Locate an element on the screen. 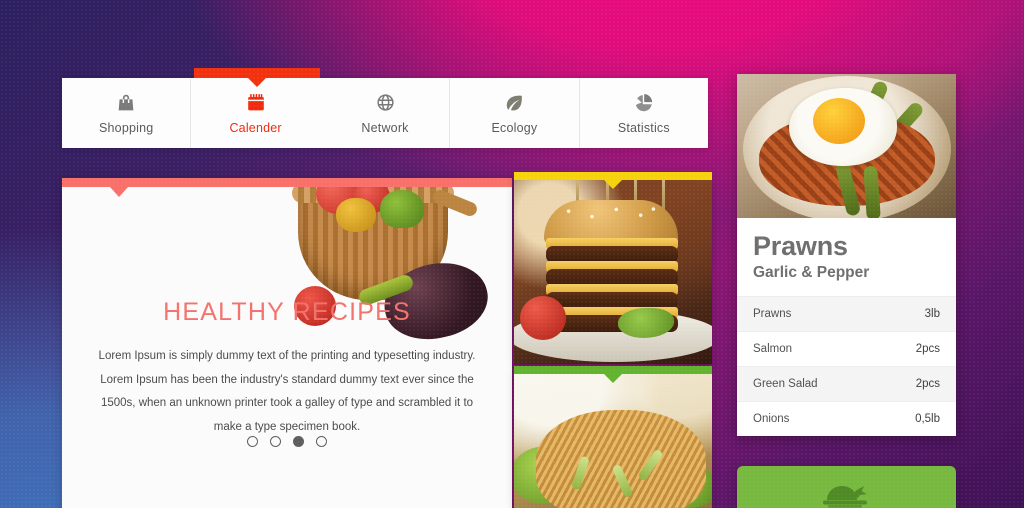 This screenshot has width=1024, height=508. burger-photo is located at coordinates (613, 268).